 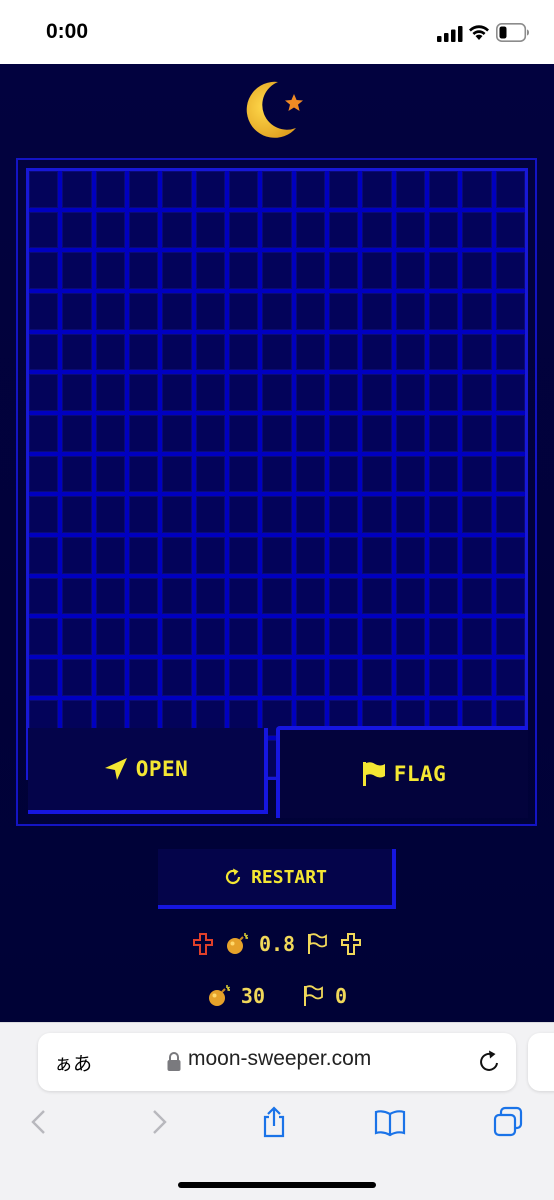 I want to click on next-tab-preview, so click(x=541, y=1062).